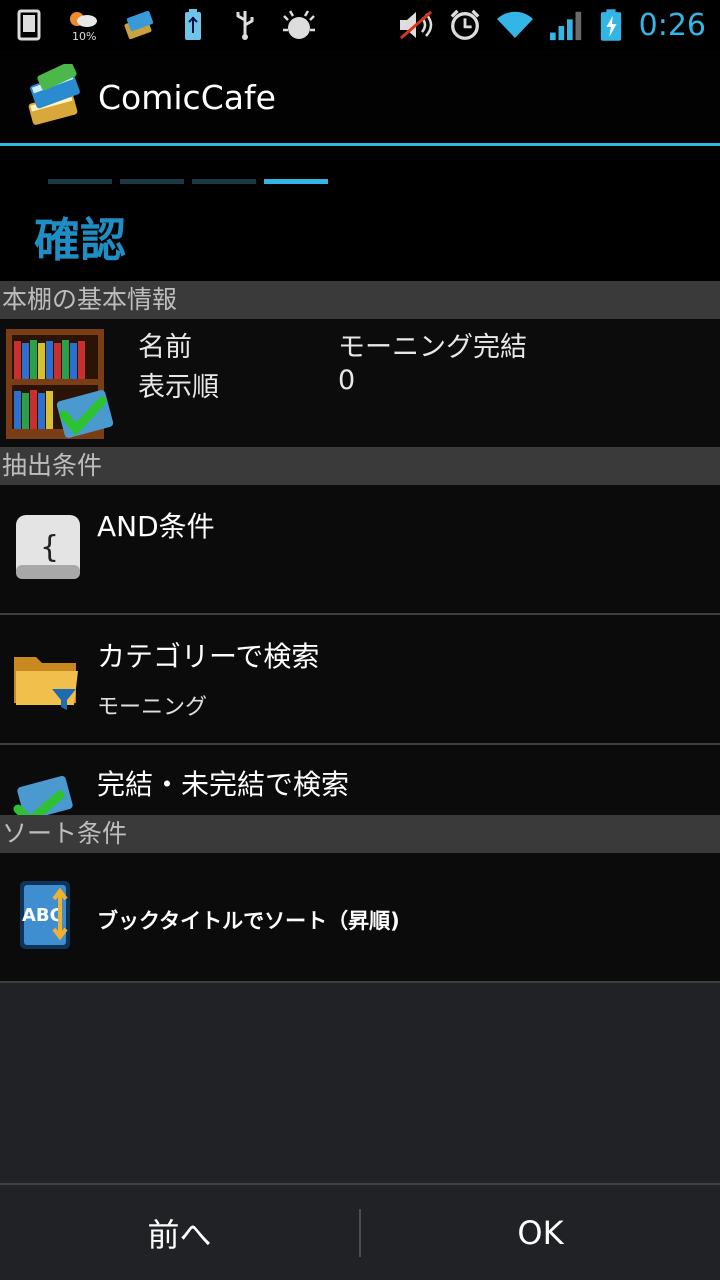  What do you see at coordinates (43, 795) in the screenshot?
I see `book-check-icon` at bounding box center [43, 795].